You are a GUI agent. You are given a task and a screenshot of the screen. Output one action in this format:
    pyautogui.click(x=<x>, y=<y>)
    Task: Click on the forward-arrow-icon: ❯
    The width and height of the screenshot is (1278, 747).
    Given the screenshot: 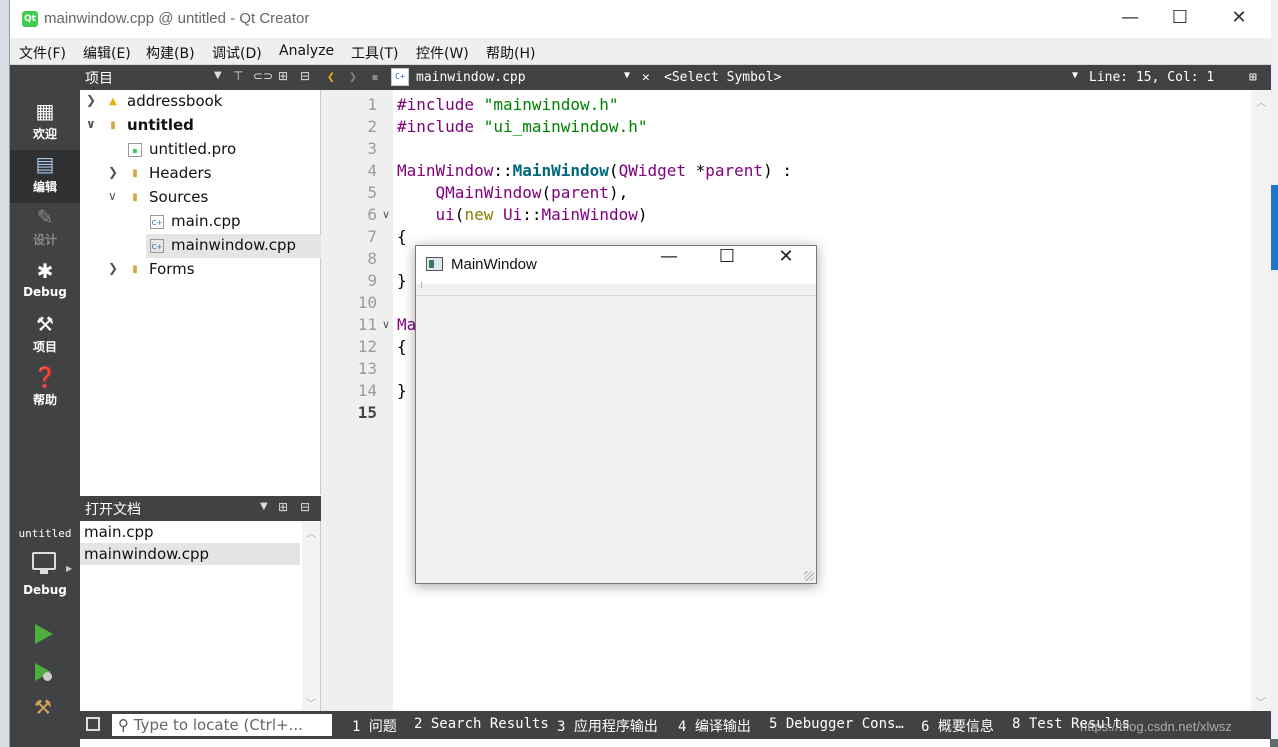 What is the action you would take?
    pyautogui.click(x=353, y=77)
    